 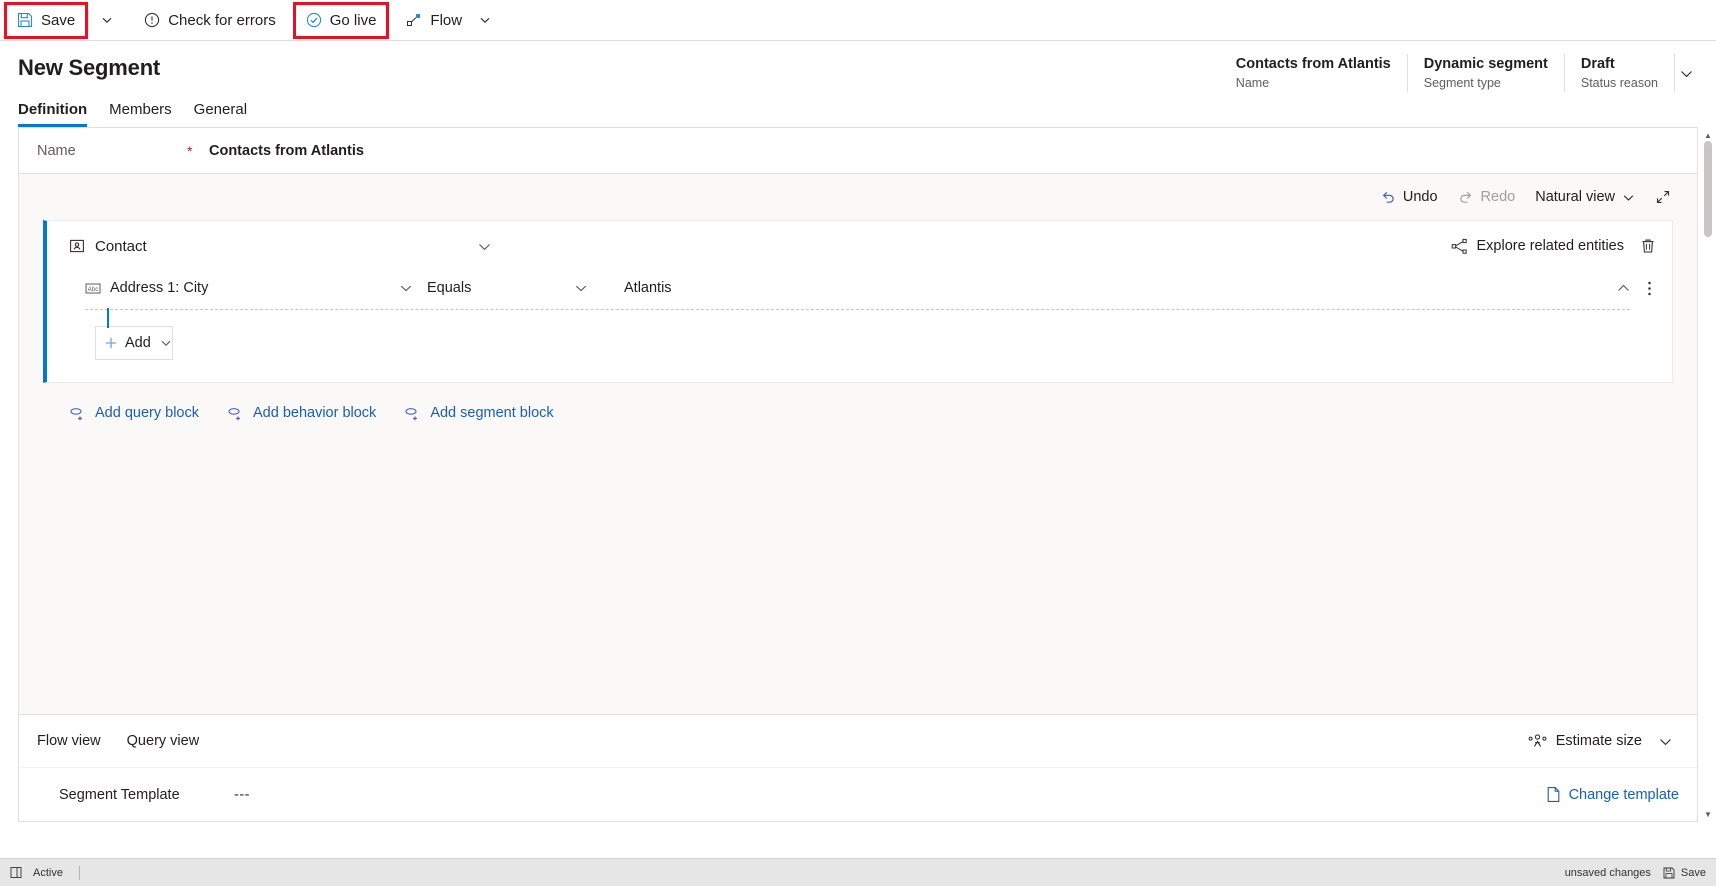 I want to click on change-template-button: Change template, so click(x=1612, y=794).